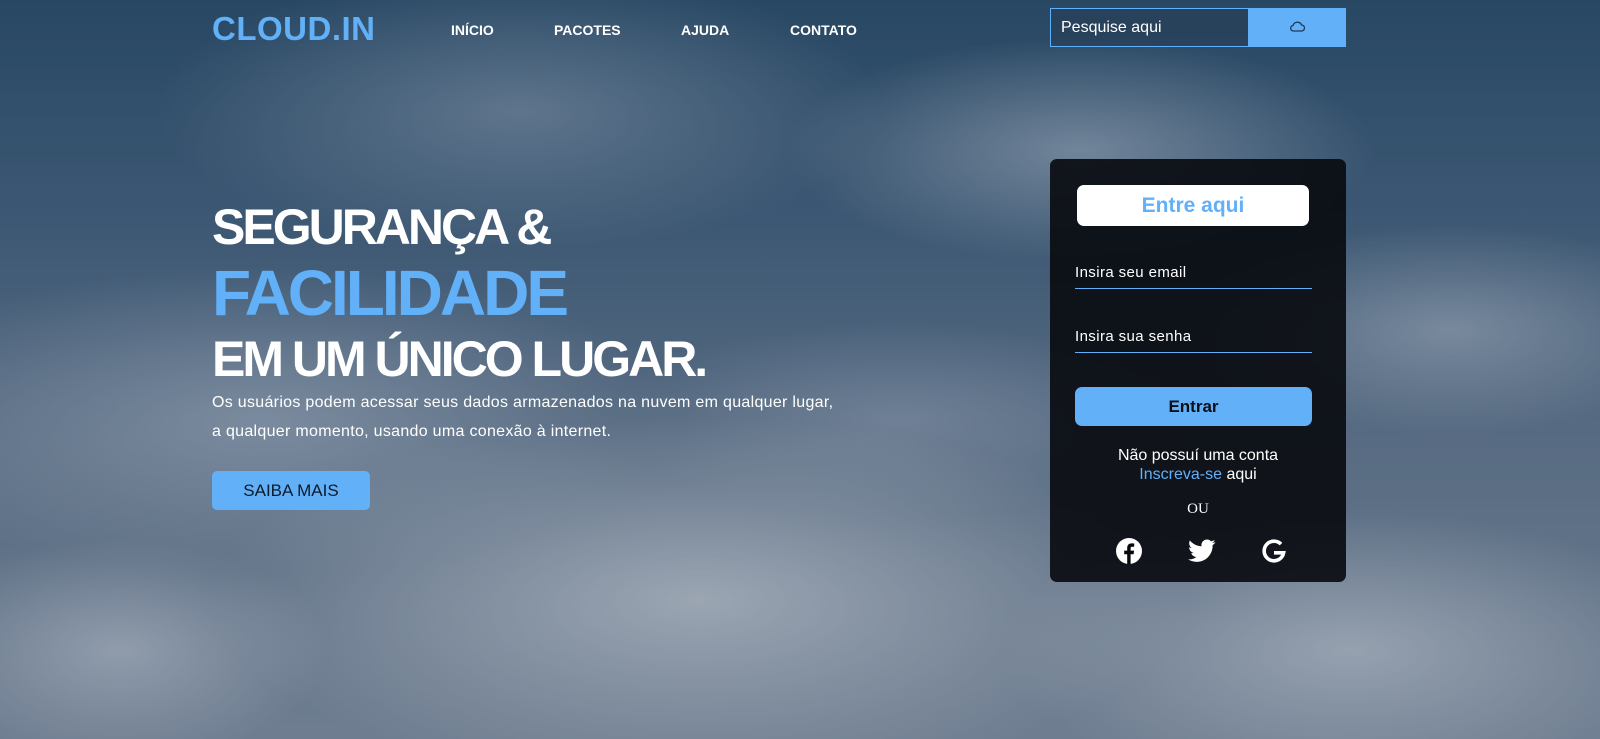 This screenshot has height=739, width=1600. I want to click on signup-line: Inscreva-se aqui, so click(1198, 474).